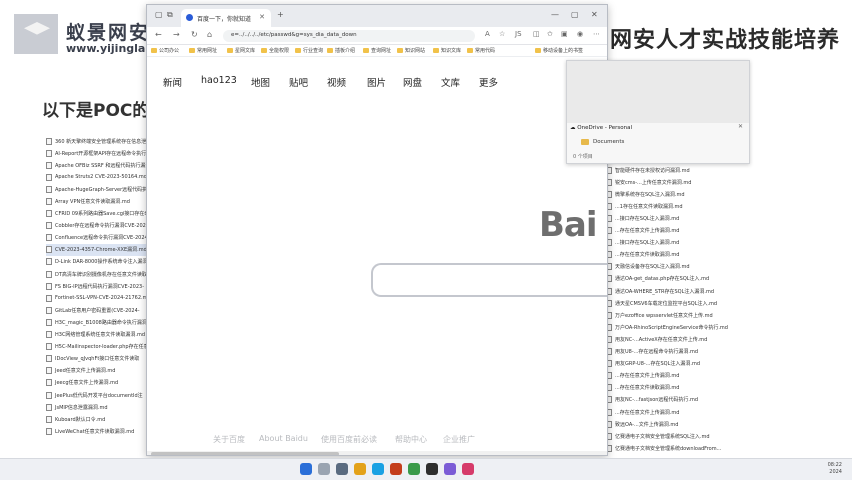  Describe the element at coordinates (481, 50) in the screenshot. I see `bookmark-item: 常用代码` at that location.